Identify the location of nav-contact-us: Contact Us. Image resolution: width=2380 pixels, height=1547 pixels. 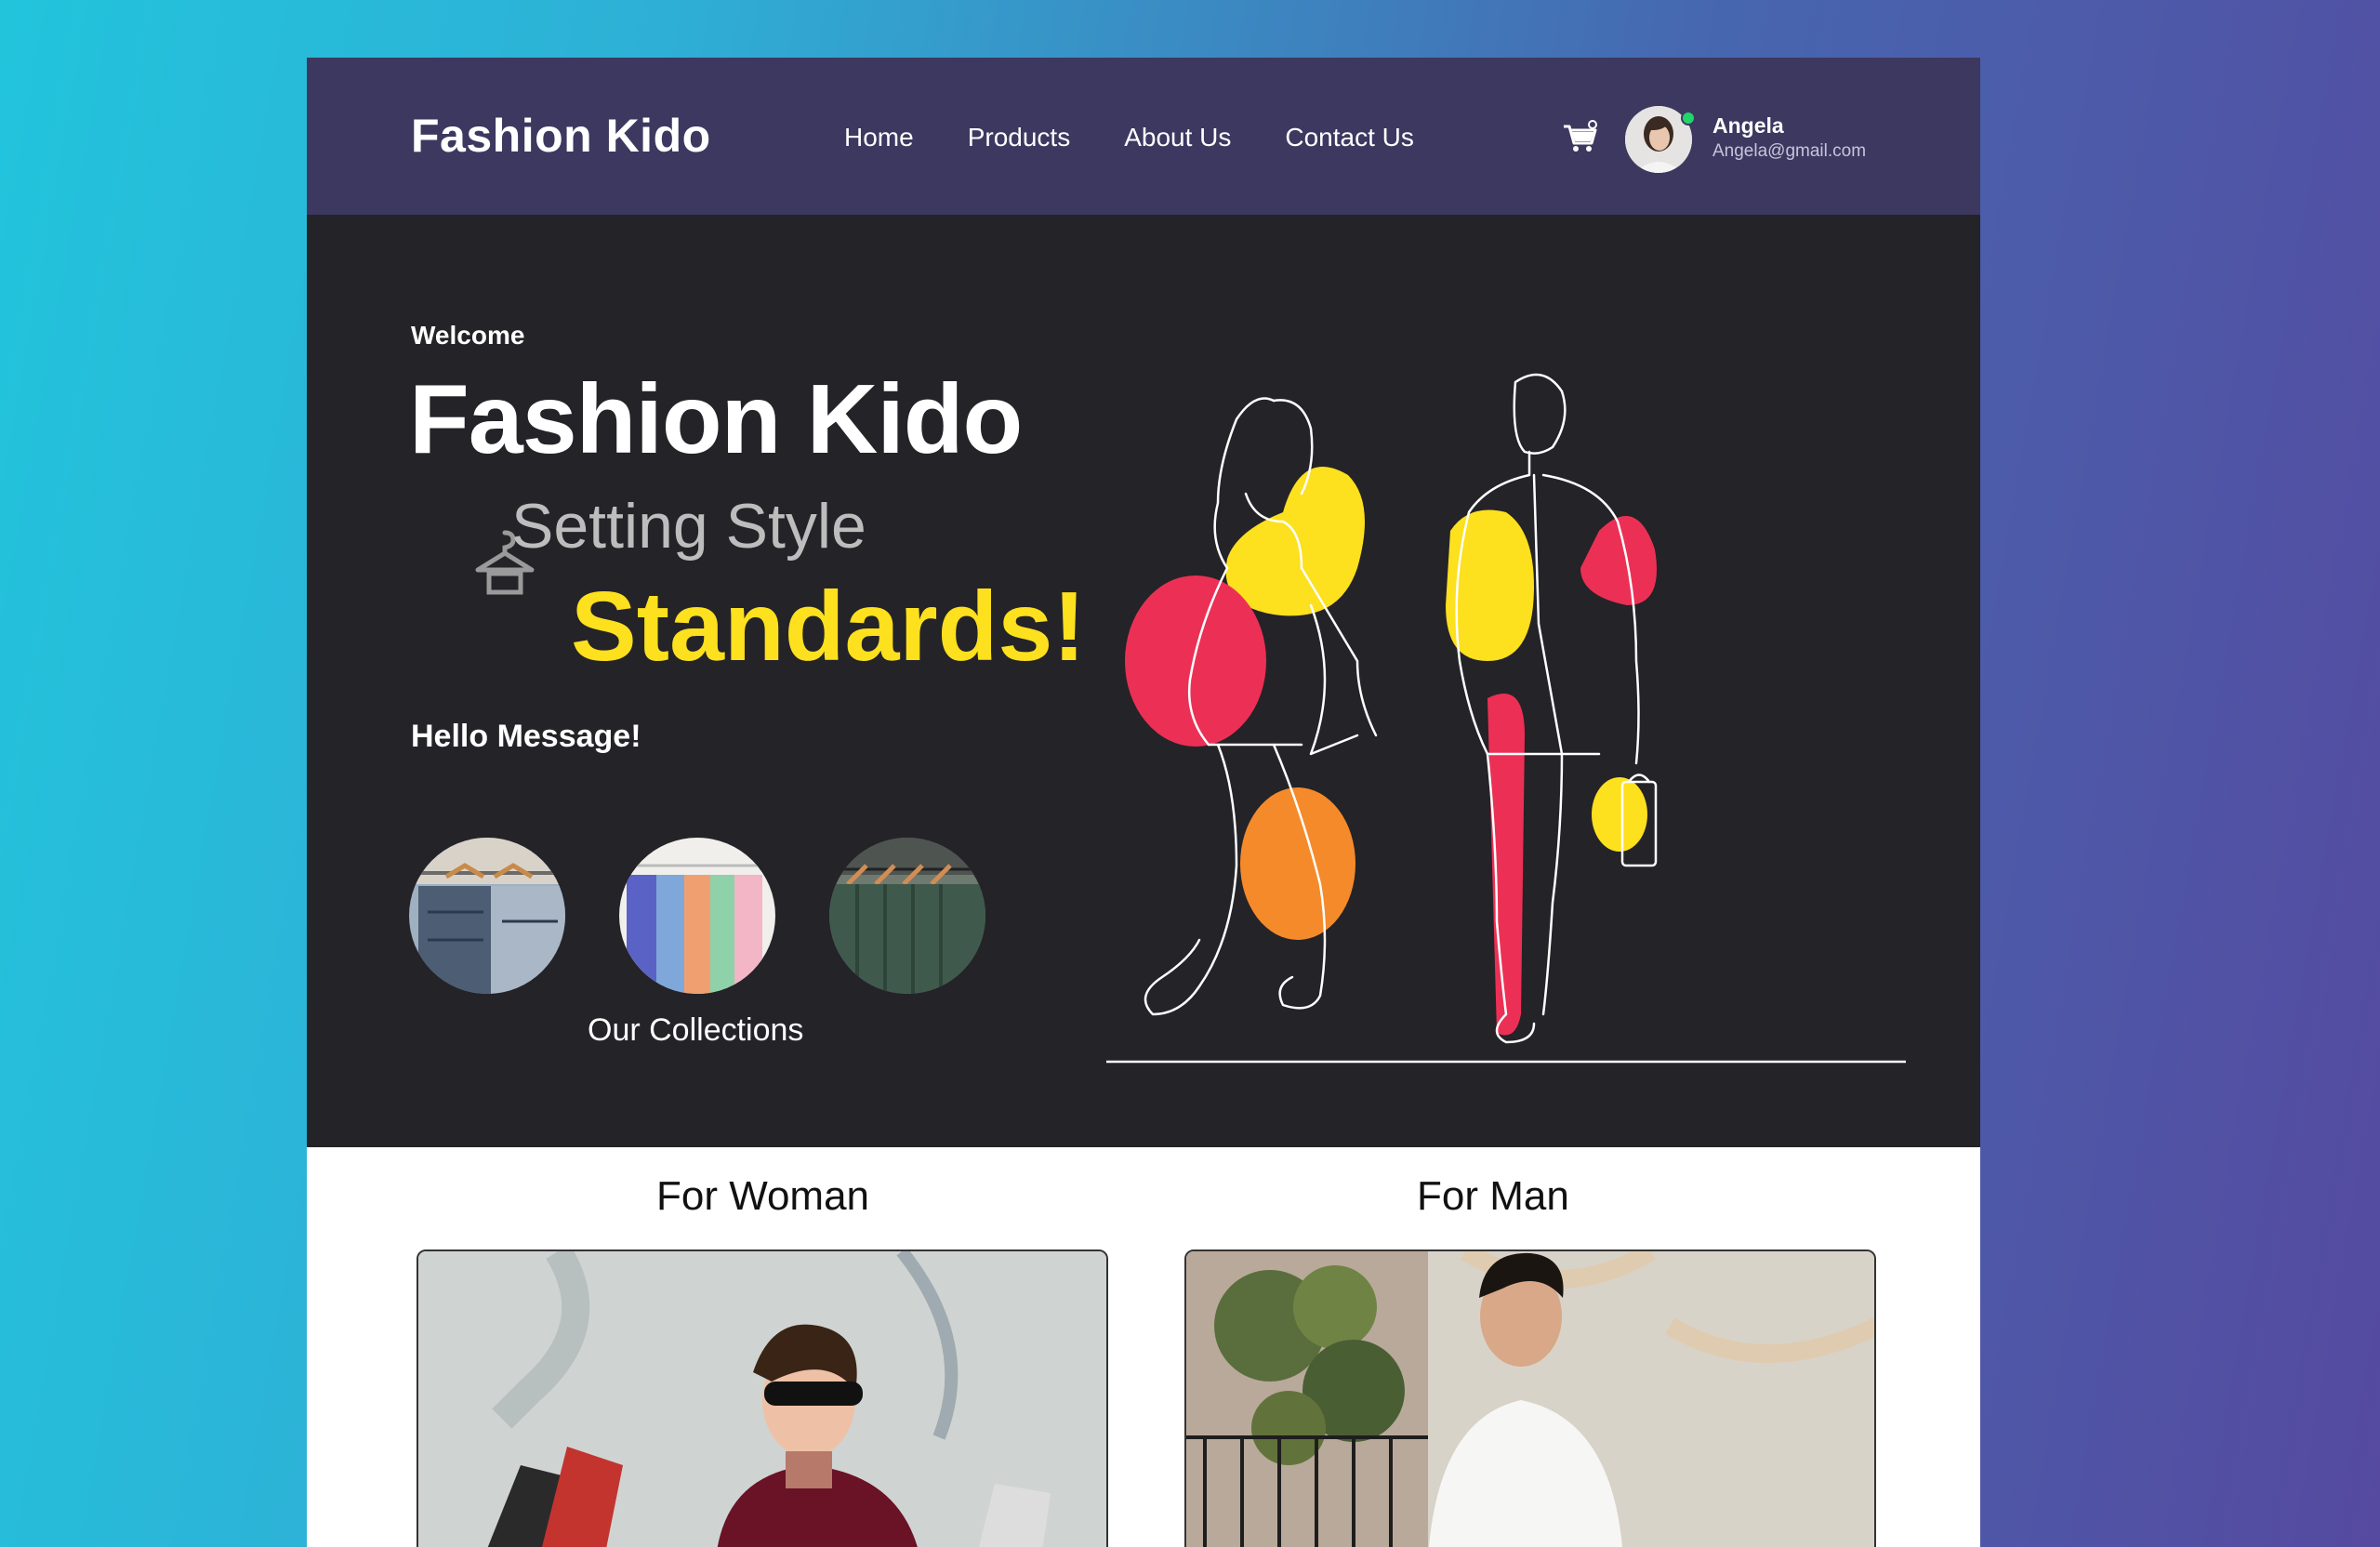
(1349, 137).